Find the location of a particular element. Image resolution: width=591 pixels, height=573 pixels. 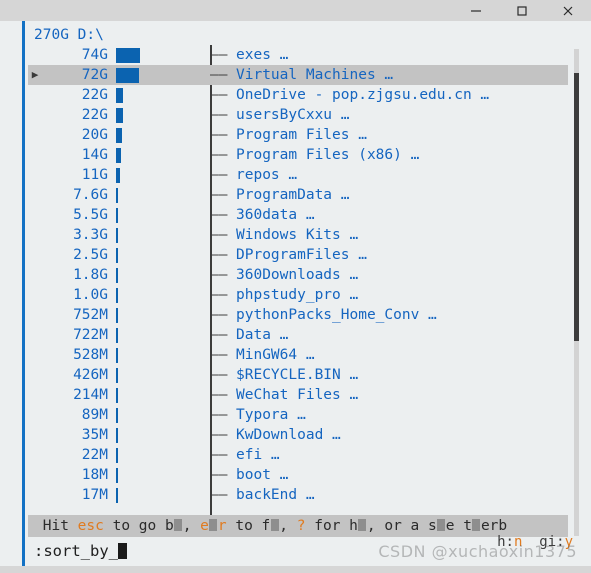

close-icon is located at coordinates (568, 10).